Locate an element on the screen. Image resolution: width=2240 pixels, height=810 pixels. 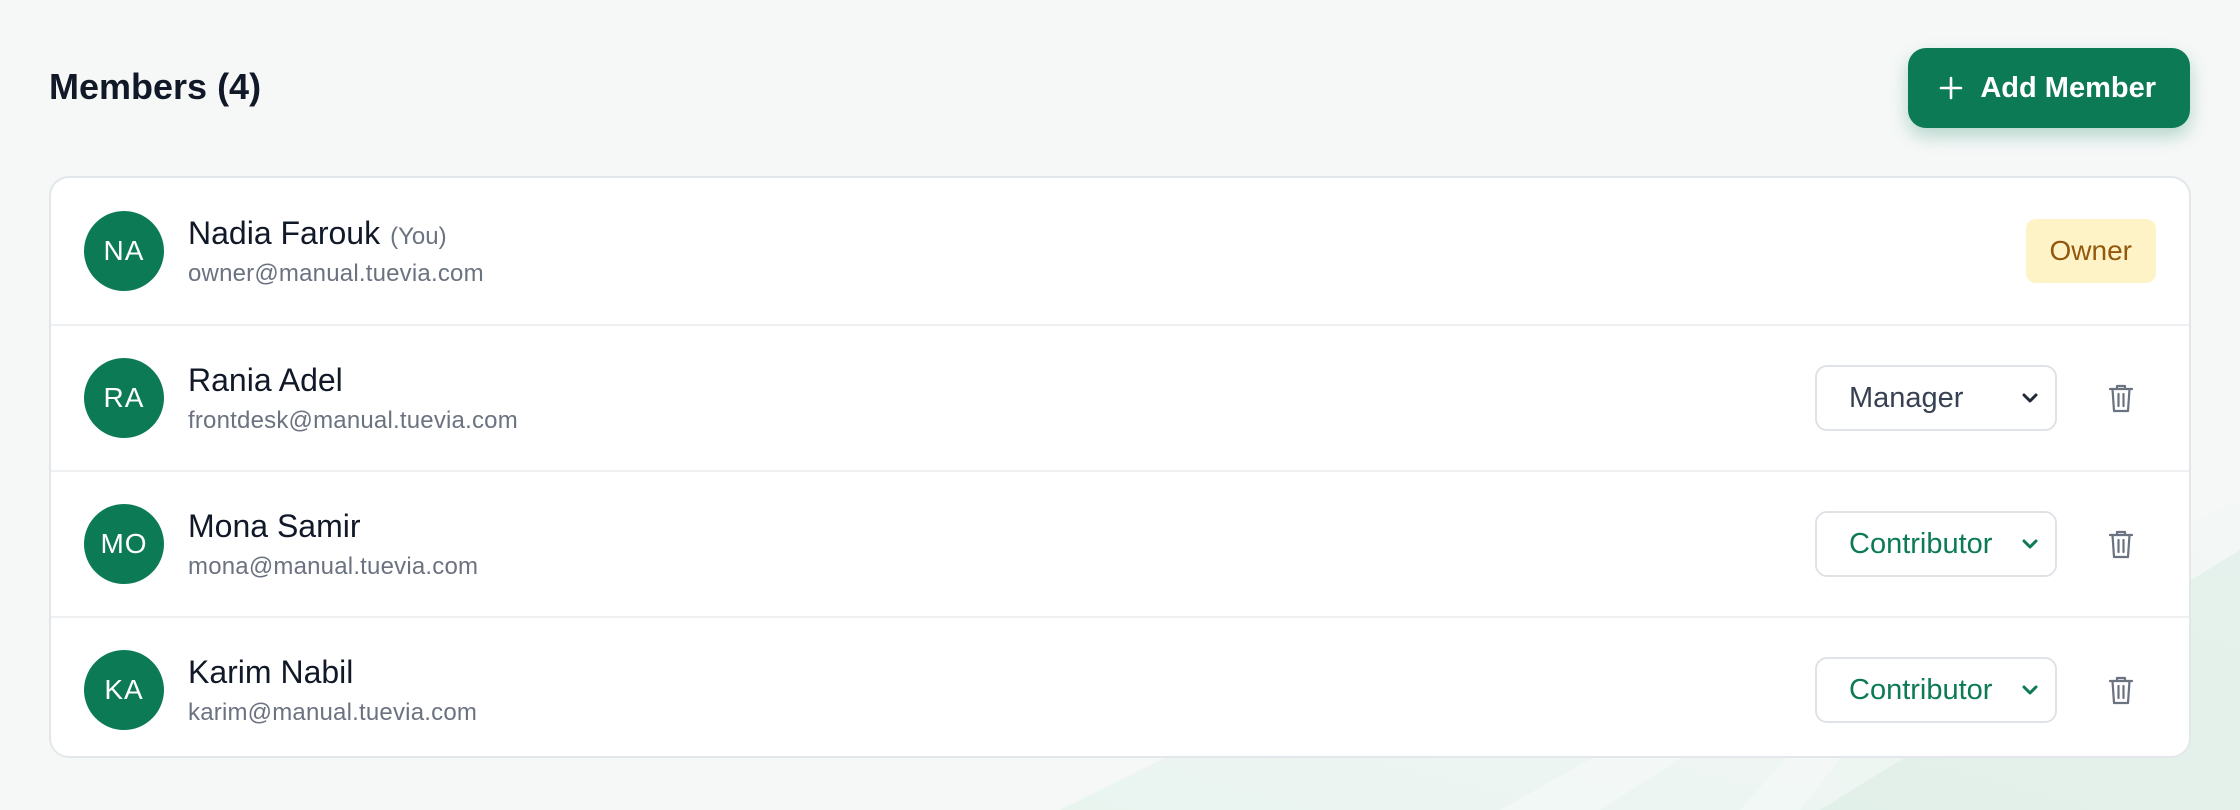
avatar: NA is located at coordinates (124, 251).